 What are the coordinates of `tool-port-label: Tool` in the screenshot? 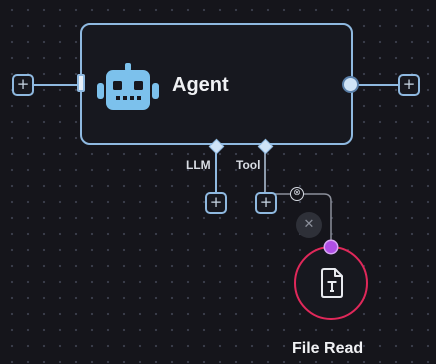 It's located at (248, 165).